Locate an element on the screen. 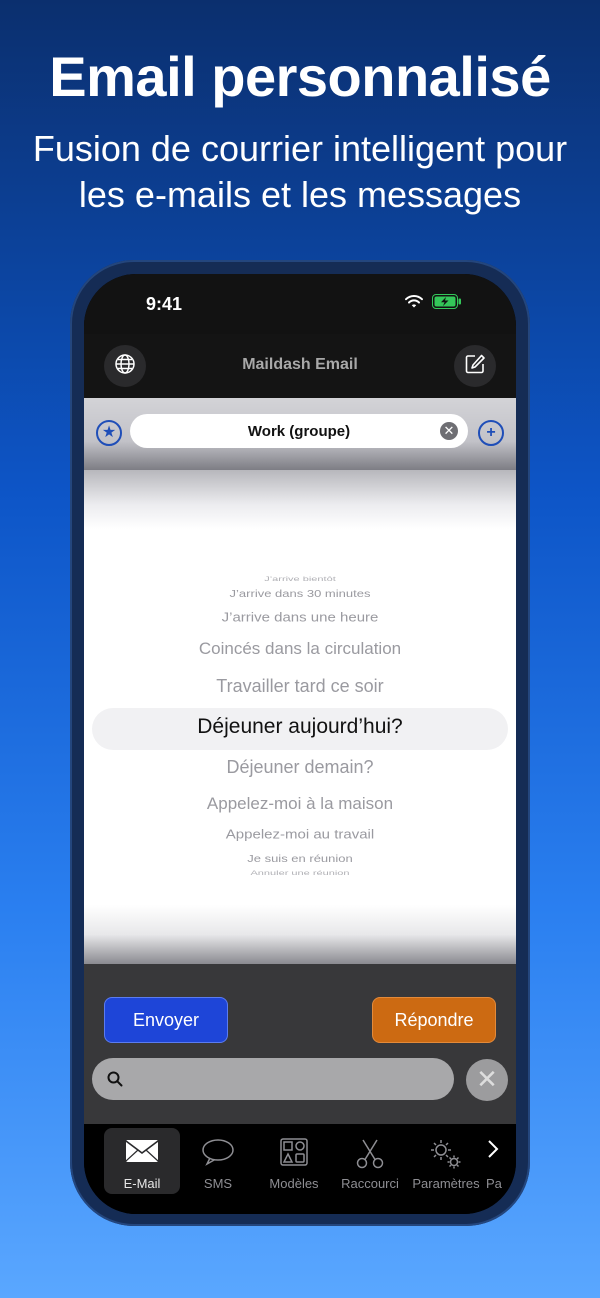 Image resolution: width=600 pixels, height=1298 pixels. status-time: 9:41 is located at coordinates (164, 304).